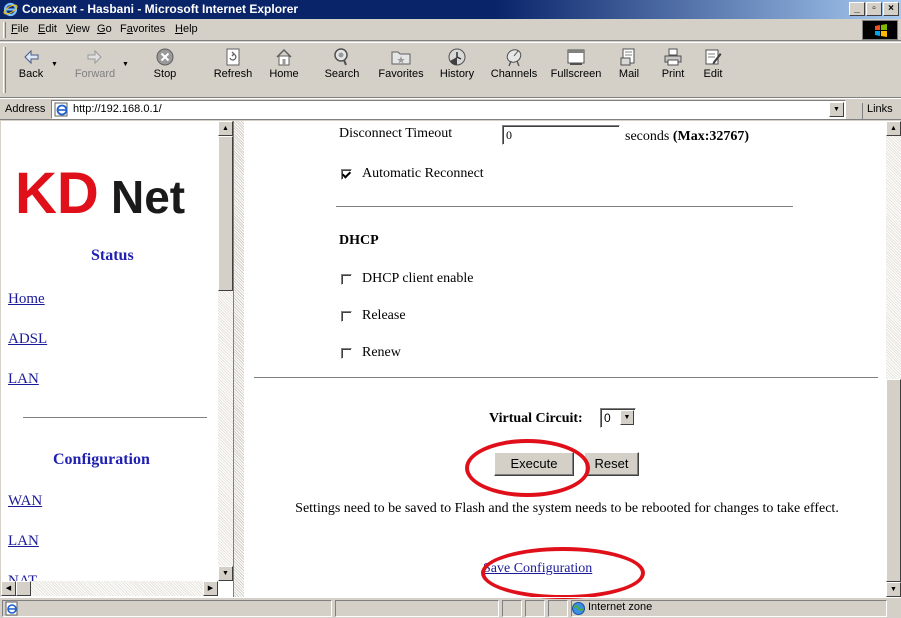 This screenshot has width=901, height=618. Describe the element at coordinates (61, 109) in the screenshot. I see `ie-page-icon` at that location.